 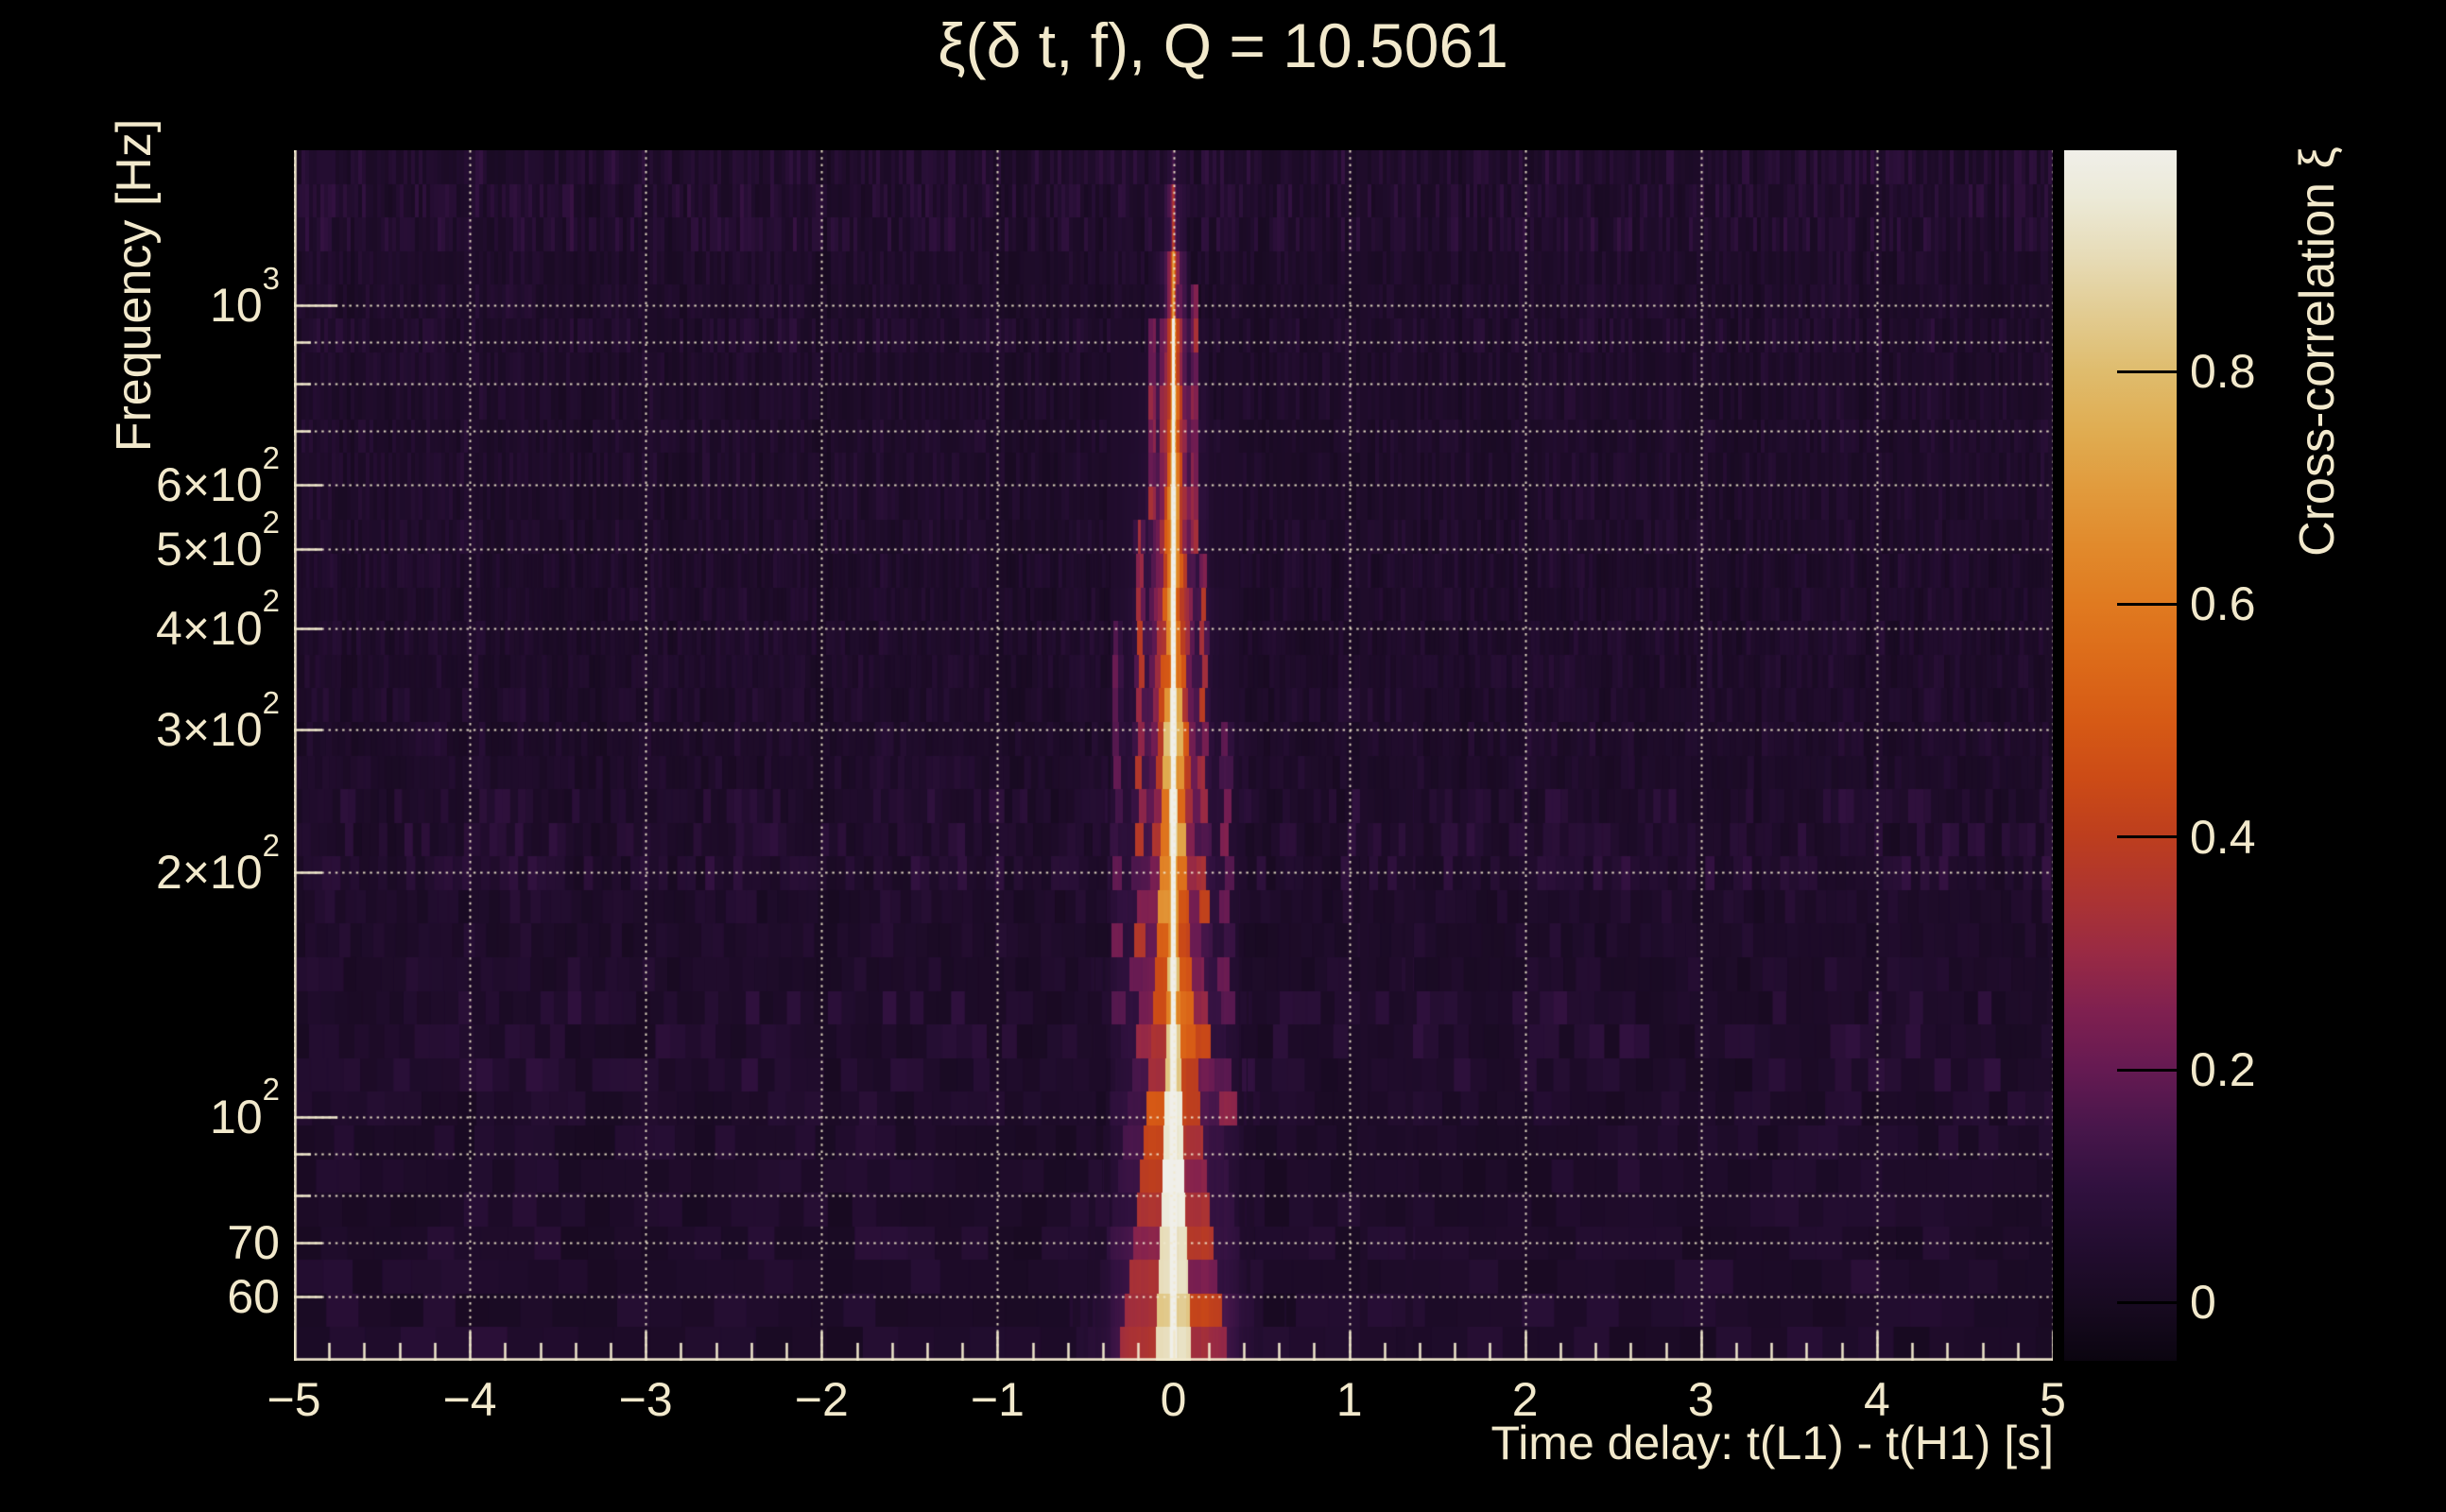 I want to click on colorbar-tick-label-0: 0, so click(x=2203, y=1303).